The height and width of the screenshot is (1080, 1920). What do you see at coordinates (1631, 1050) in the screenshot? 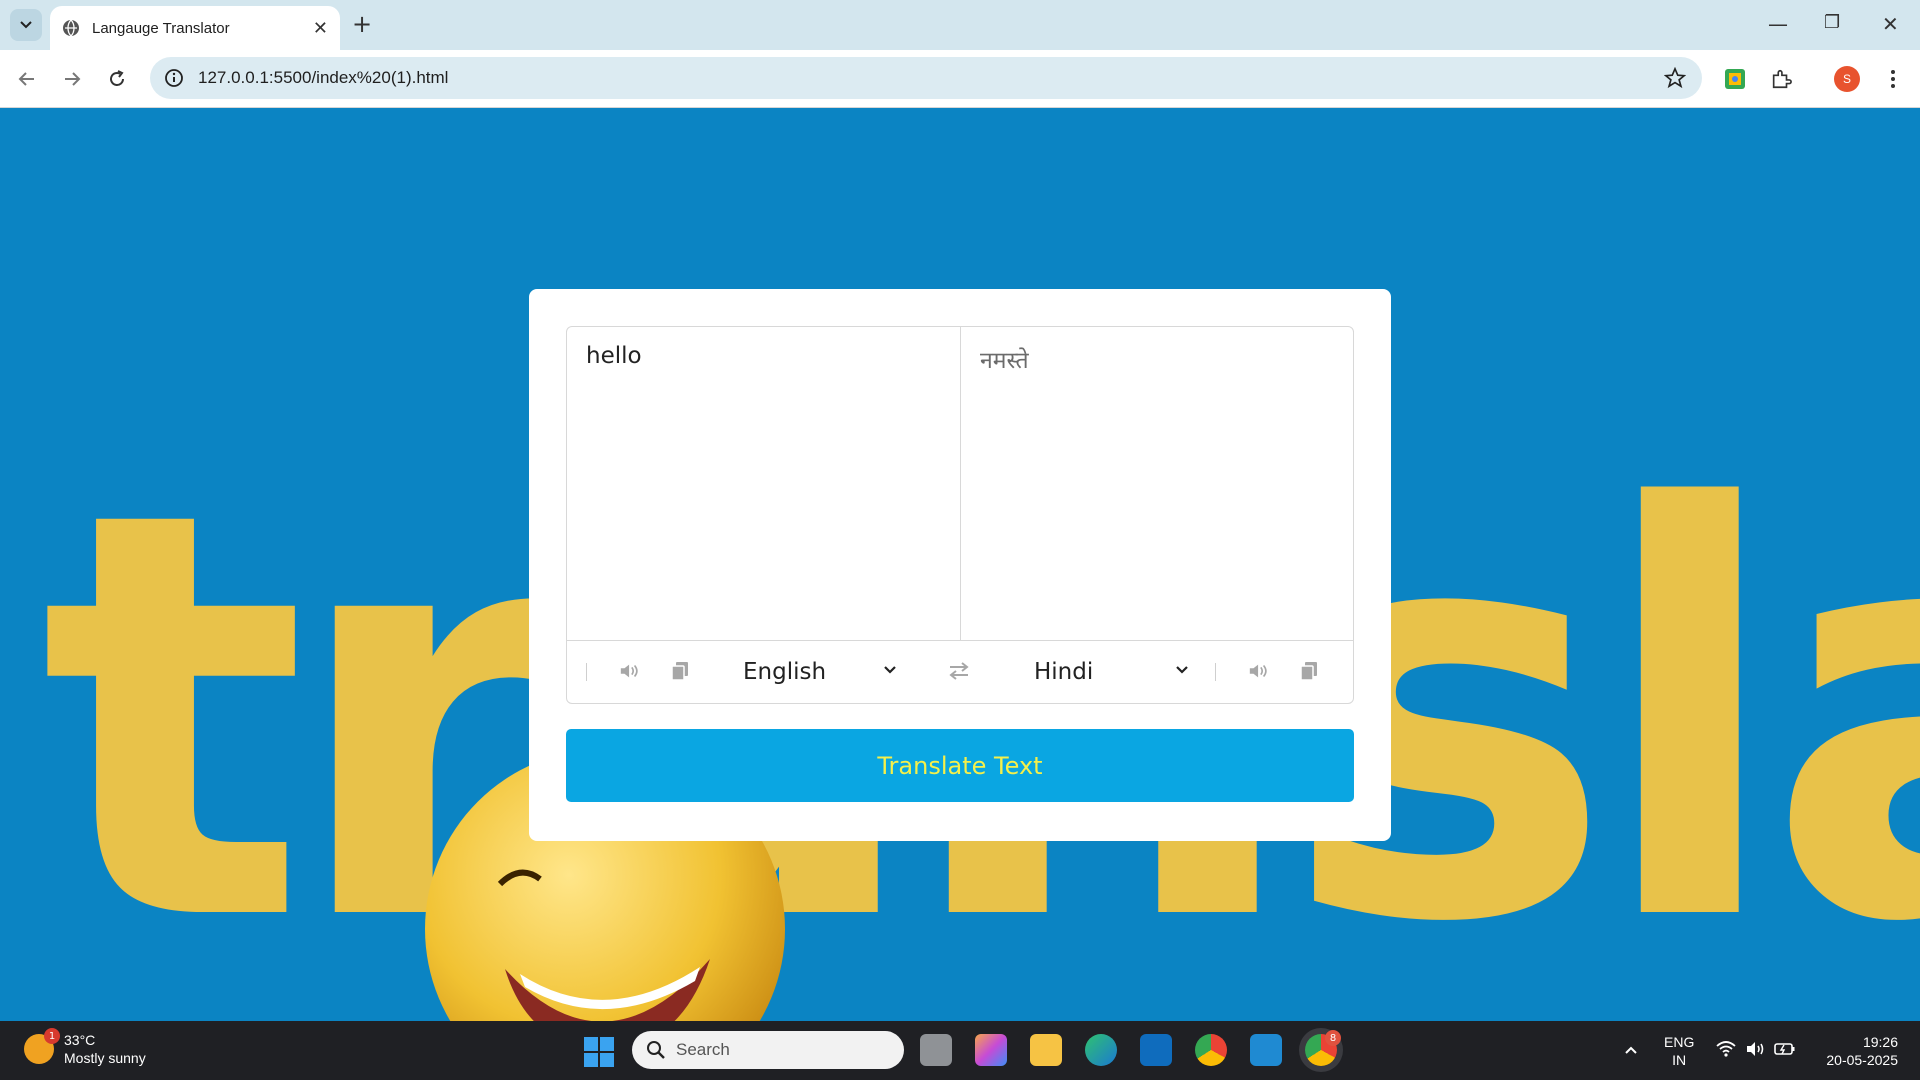
I see `chevron-up-icon` at bounding box center [1631, 1050].